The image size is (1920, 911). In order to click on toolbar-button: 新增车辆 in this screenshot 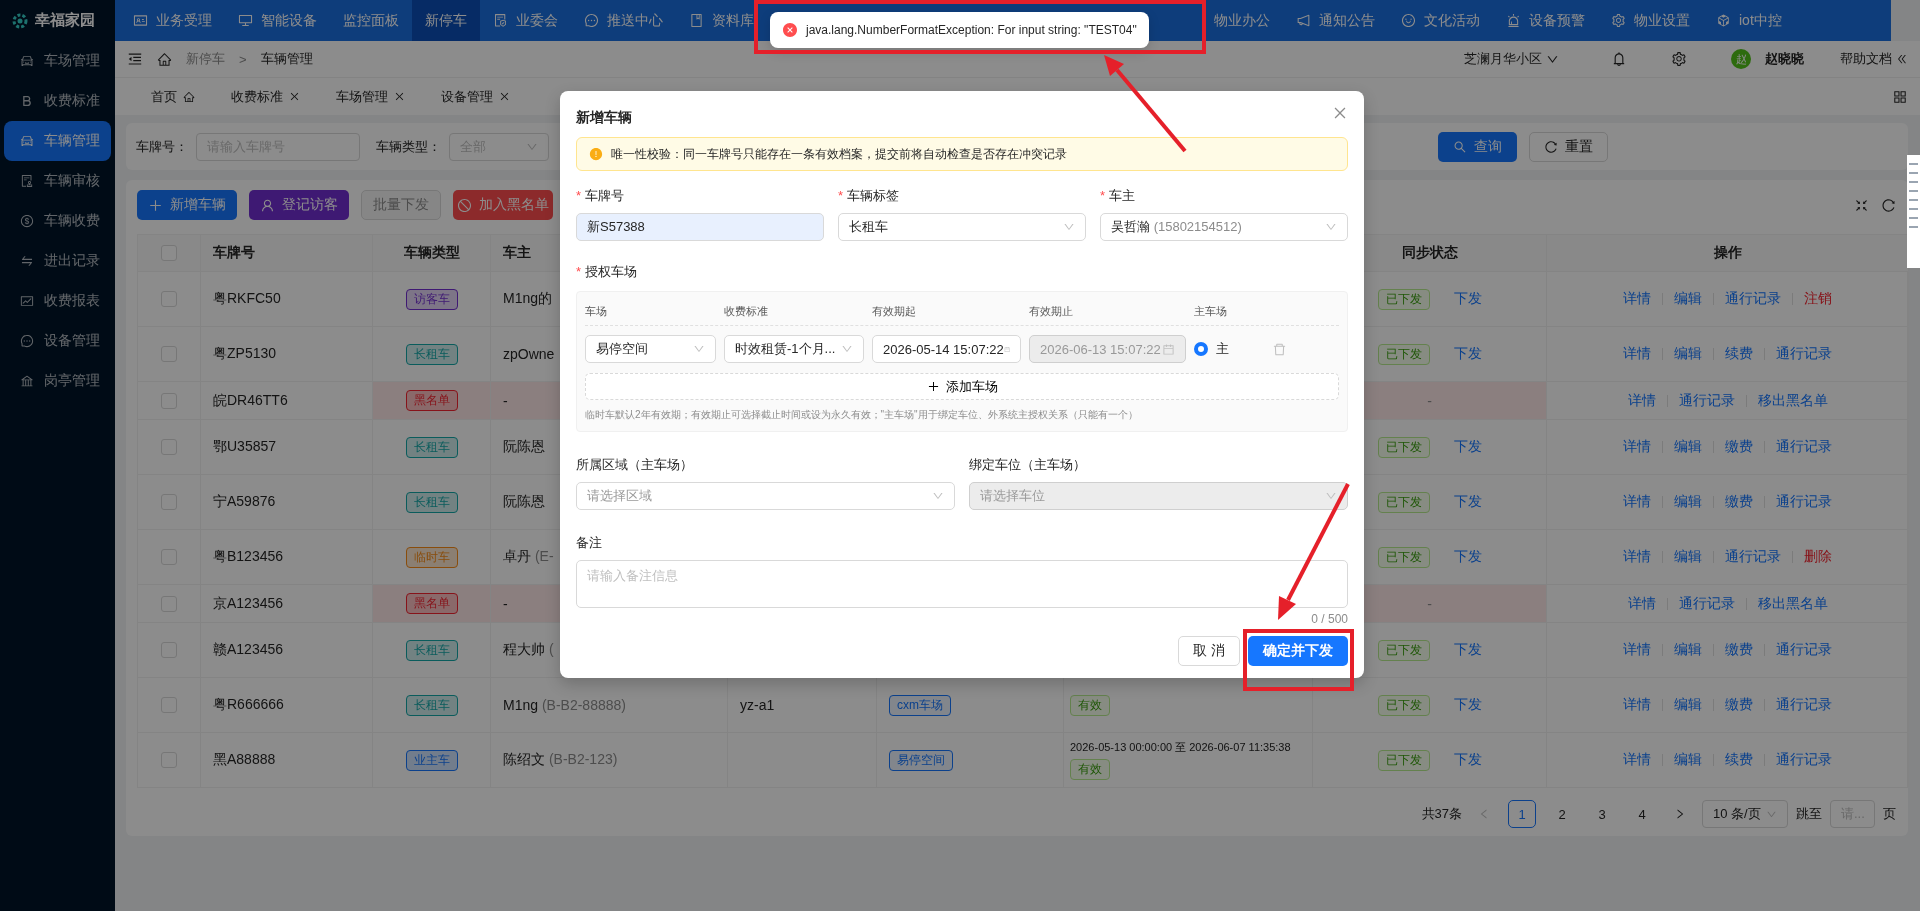, I will do `click(187, 205)`.